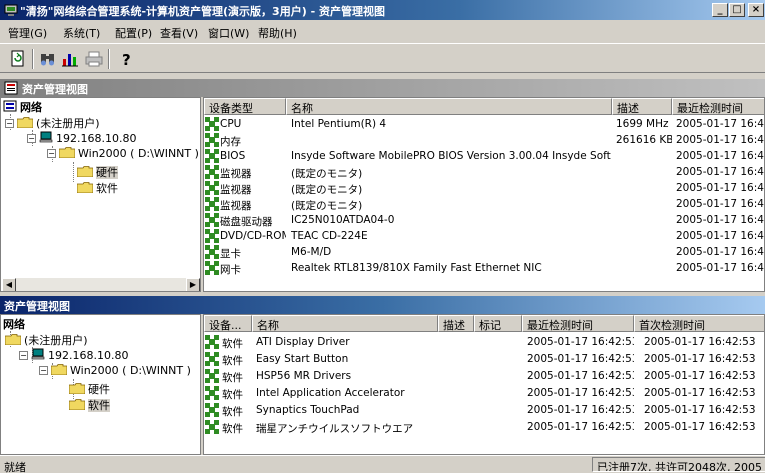  What do you see at coordinates (11, 88) in the screenshot?
I see `asset-view-icon` at bounding box center [11, 88].